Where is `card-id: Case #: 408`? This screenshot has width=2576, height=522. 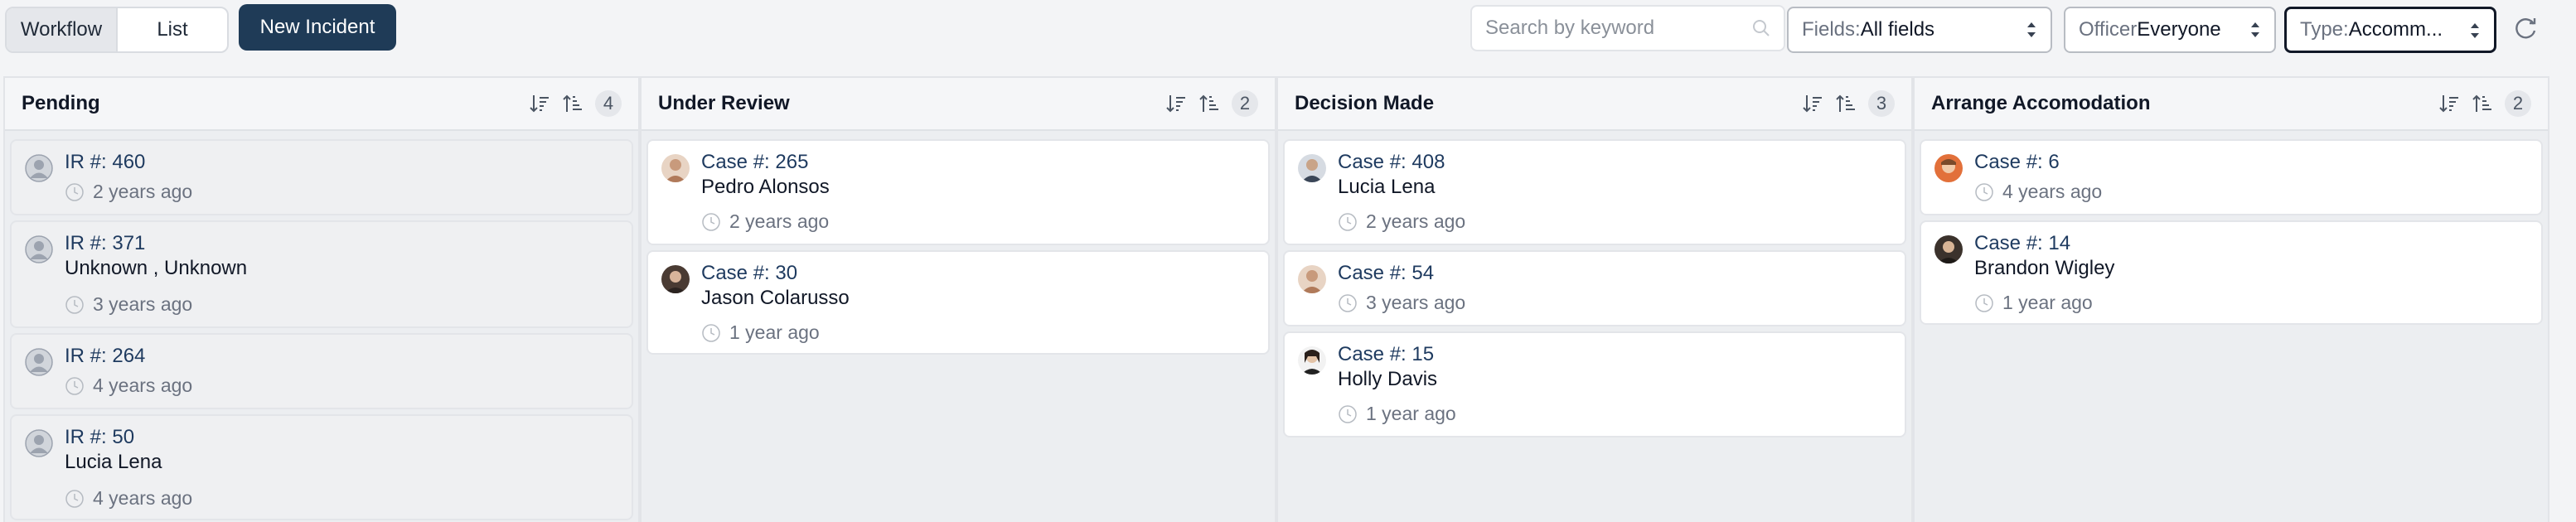
card-id: Case #: 408 is located at coordinates (1391, 162).